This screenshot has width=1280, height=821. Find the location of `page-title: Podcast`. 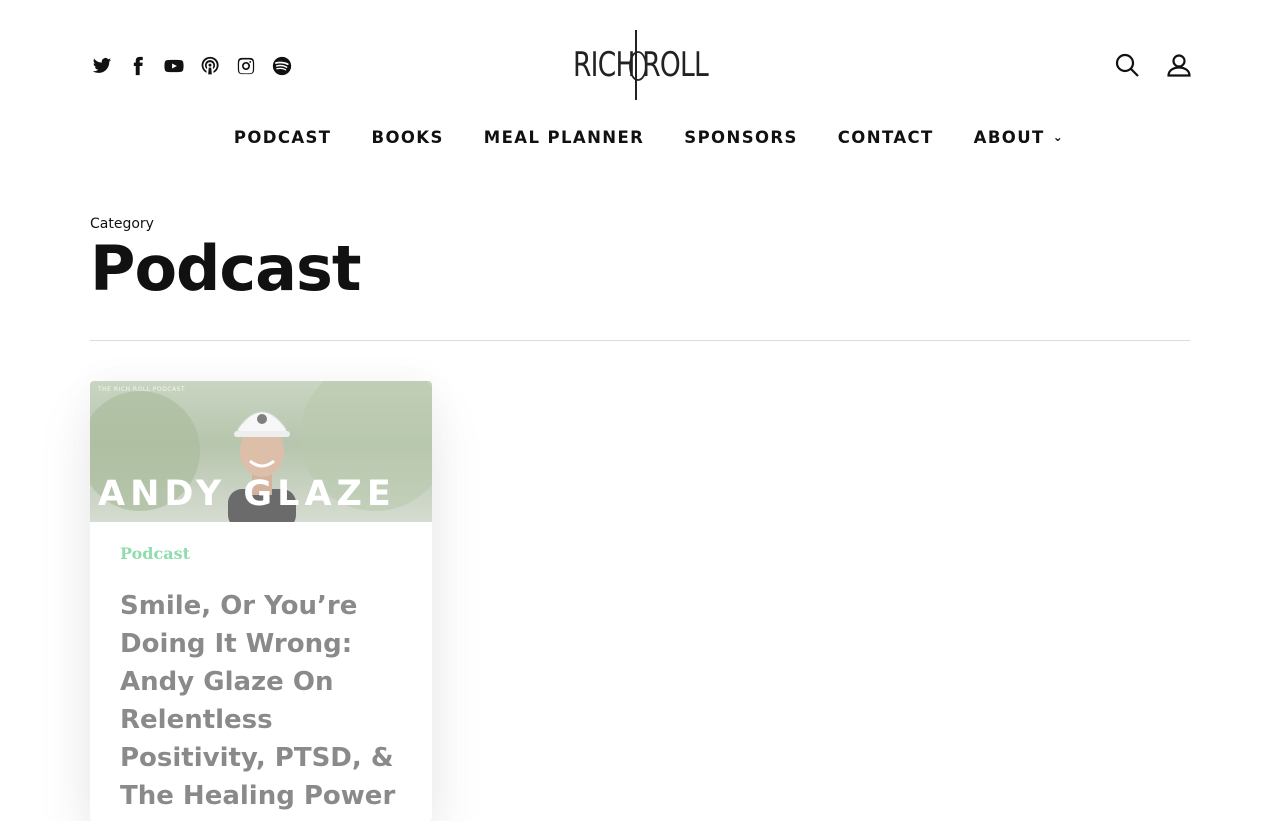

page-title: Podcast is located at coordinates (226, 268).